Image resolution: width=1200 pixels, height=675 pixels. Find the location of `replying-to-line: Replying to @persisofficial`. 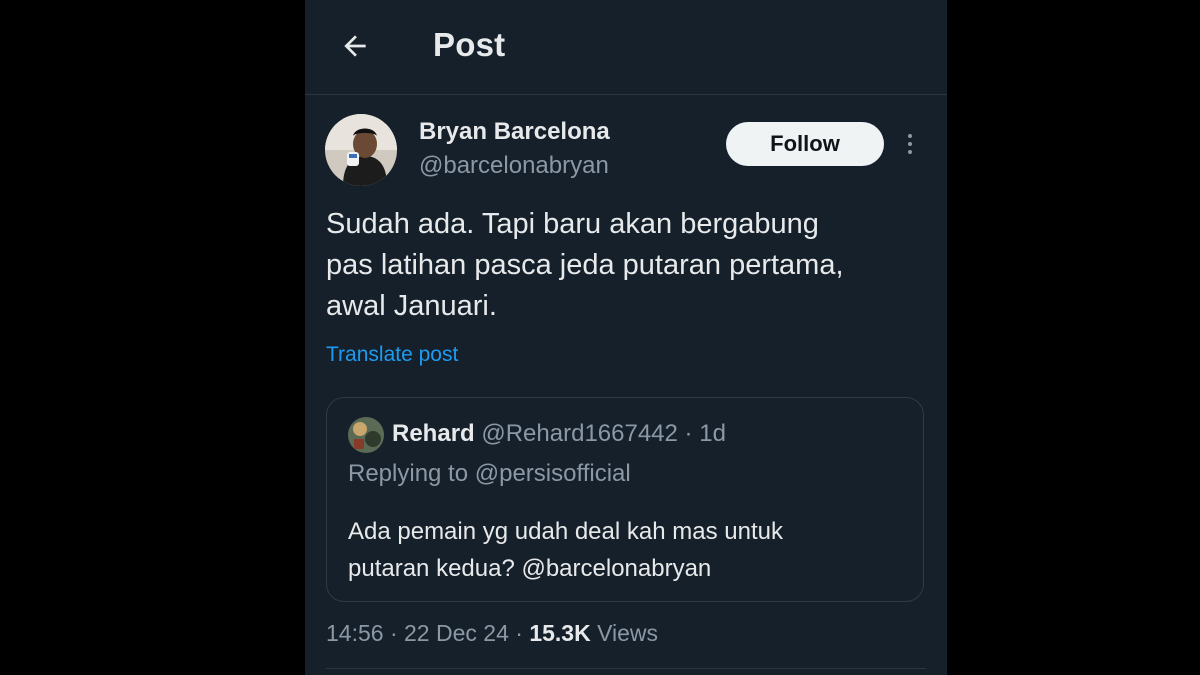

replying-to-line: Replying to @persisofficial is located at coordinates (489, 474).